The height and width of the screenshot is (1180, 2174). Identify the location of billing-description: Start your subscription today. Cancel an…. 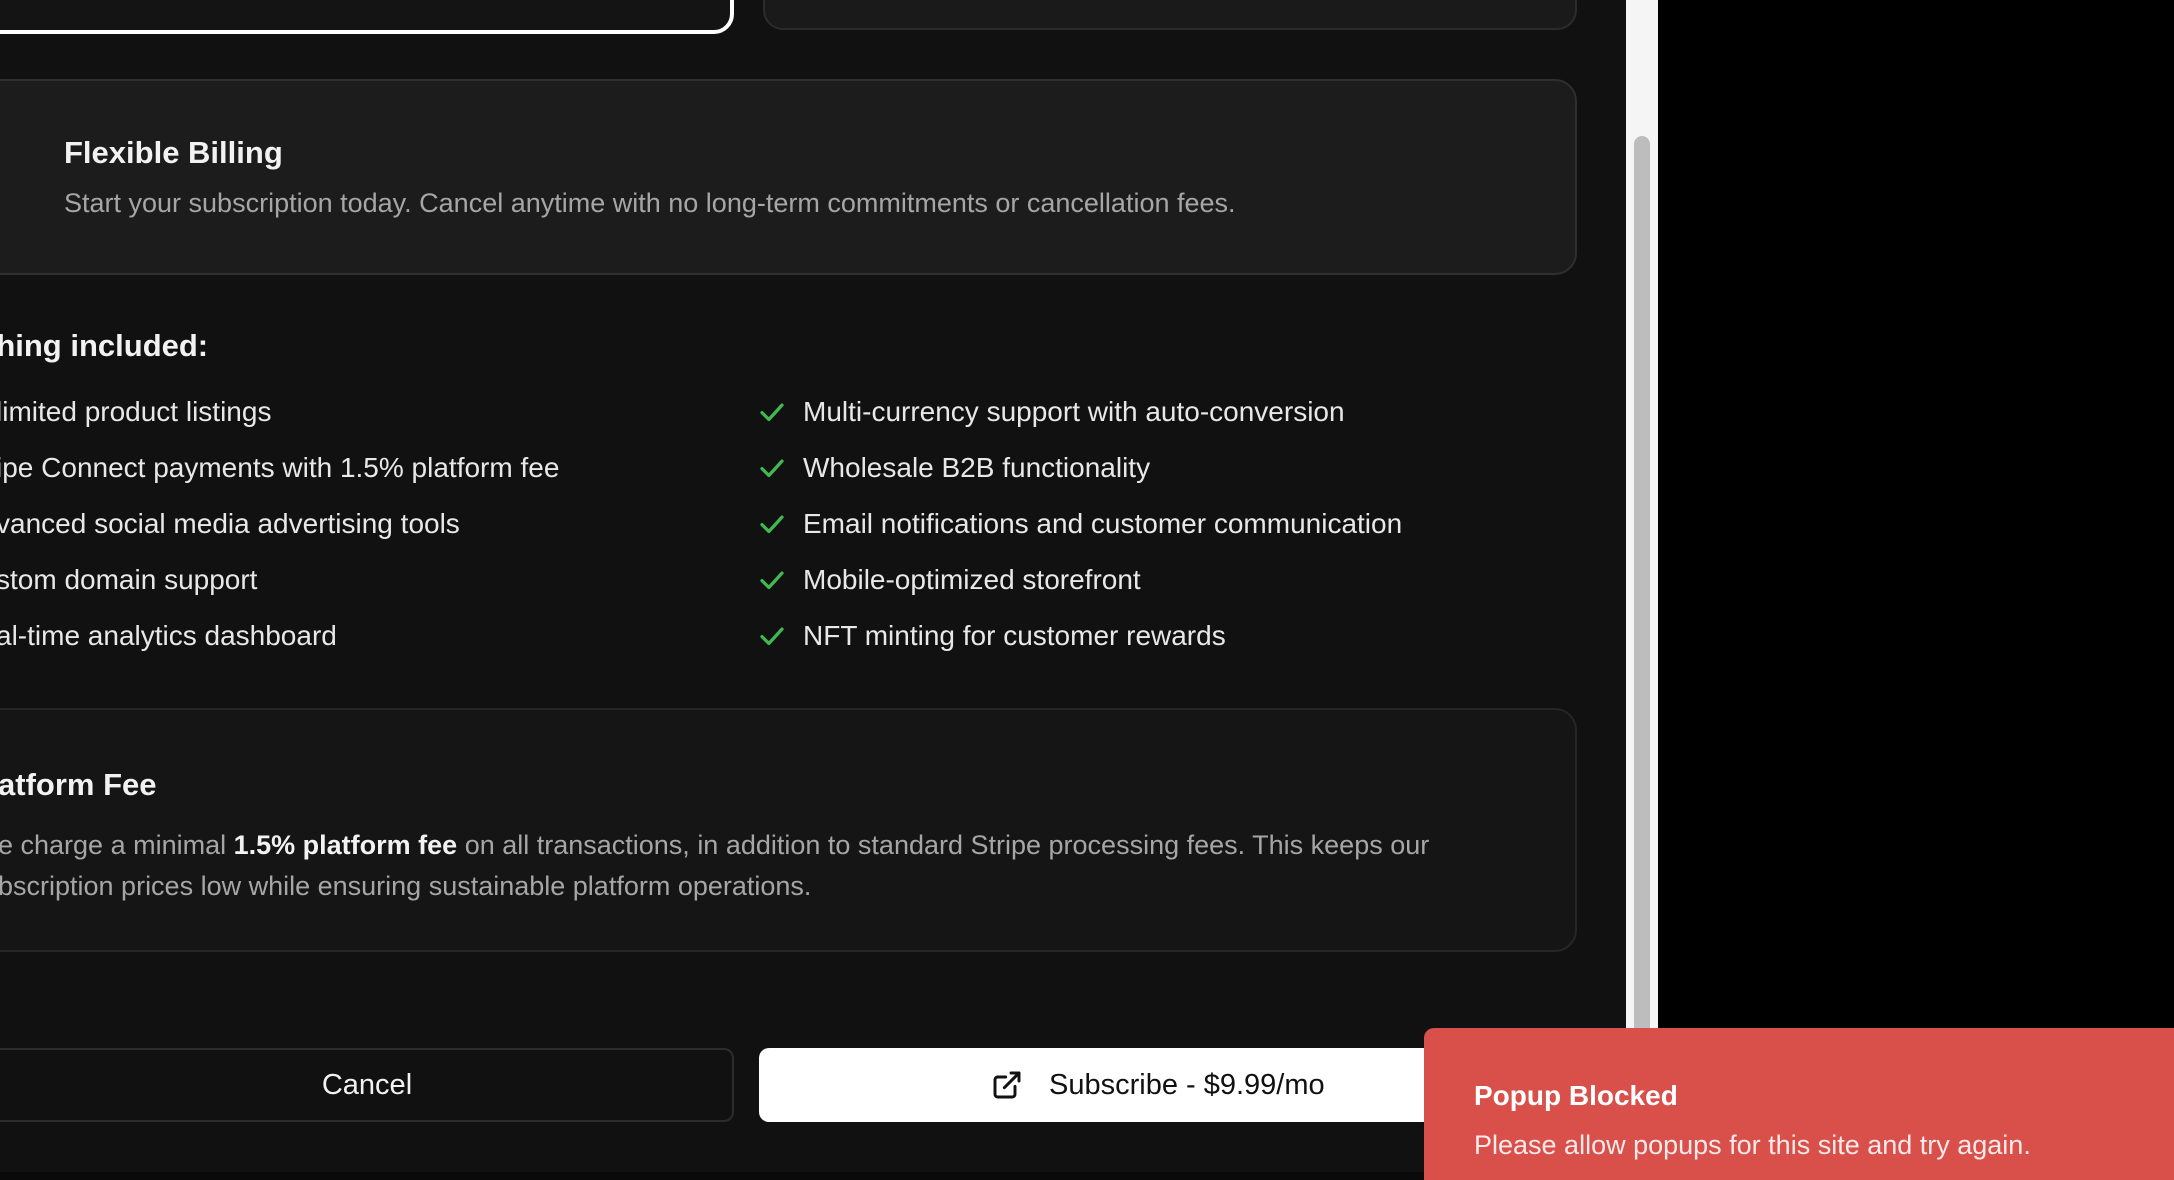
(650, 203).